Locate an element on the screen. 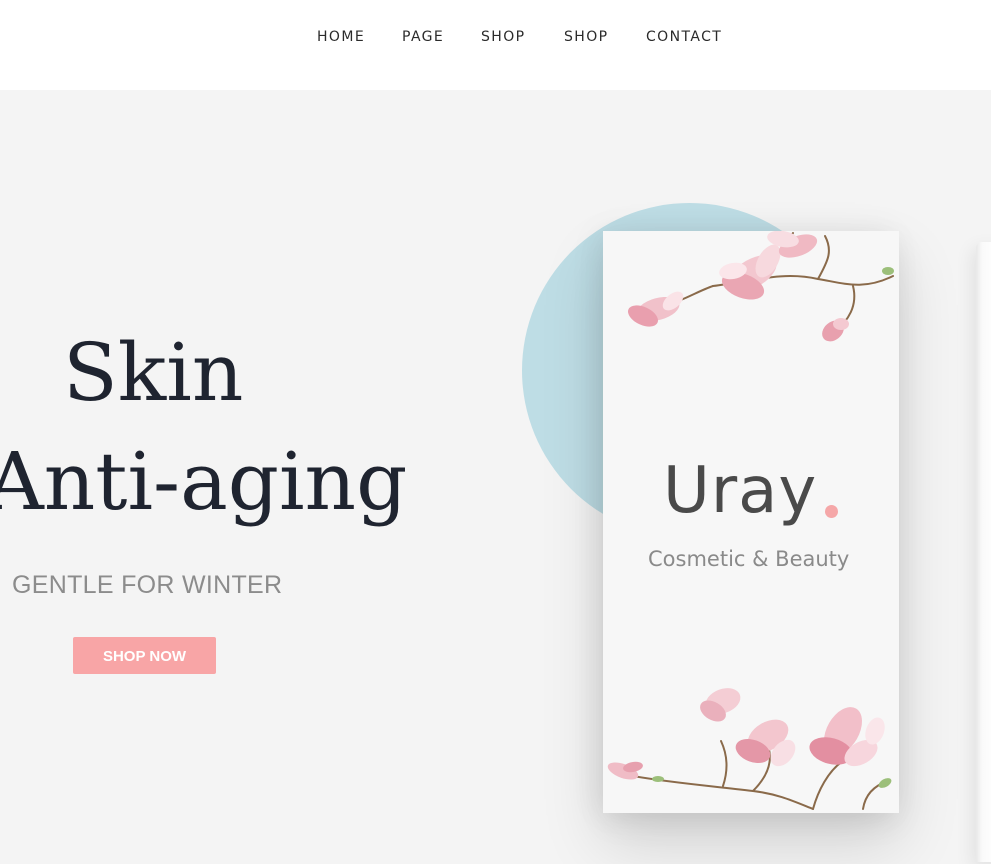  top-navigation: HOME PAGE SHOP SHOP CONTACT is located at coordinates (495, 45).